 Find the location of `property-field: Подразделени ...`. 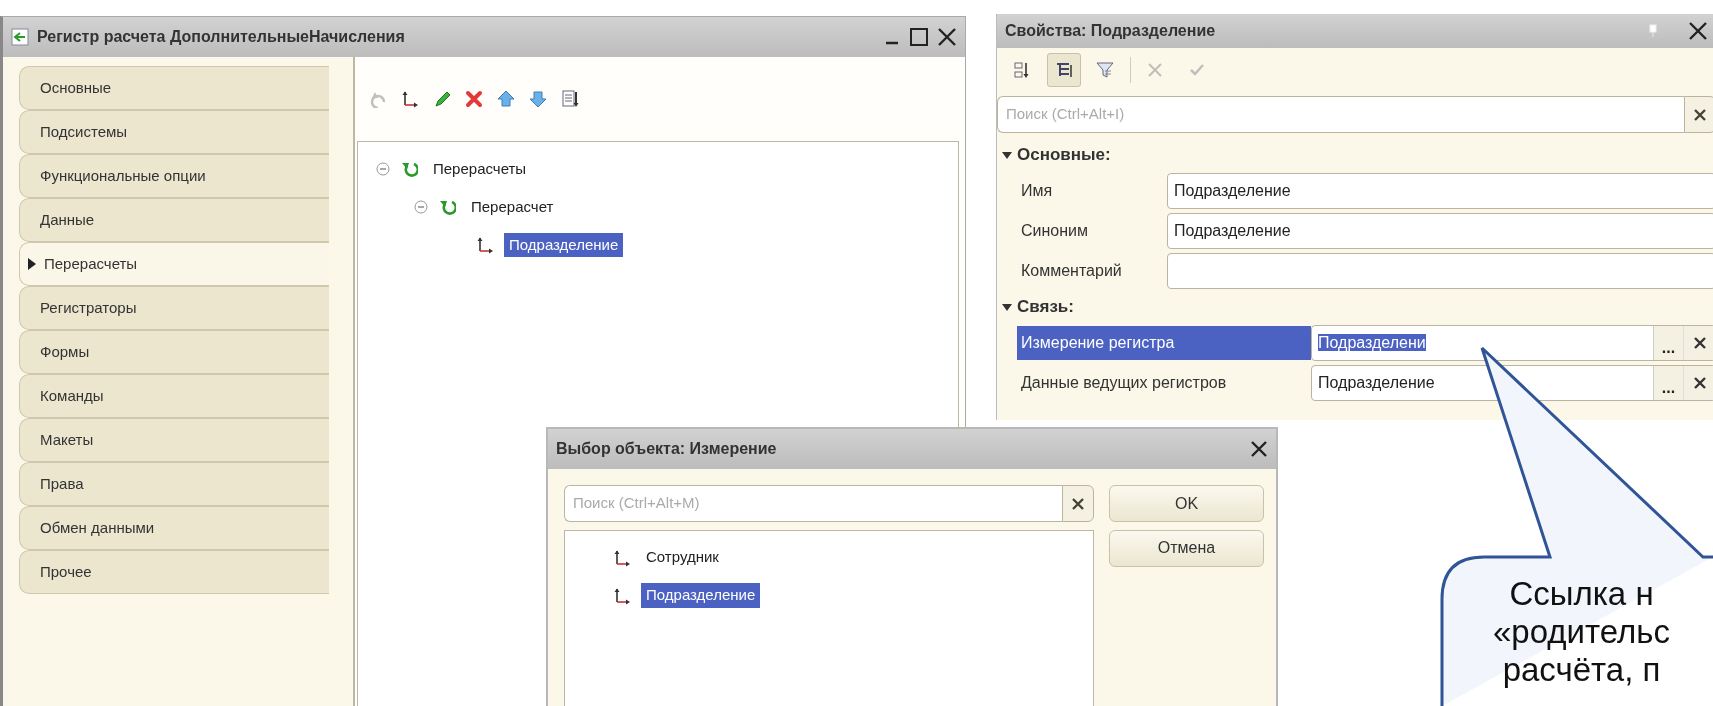

property-field: Подразделени ... is located at coordinates (1512, 343).